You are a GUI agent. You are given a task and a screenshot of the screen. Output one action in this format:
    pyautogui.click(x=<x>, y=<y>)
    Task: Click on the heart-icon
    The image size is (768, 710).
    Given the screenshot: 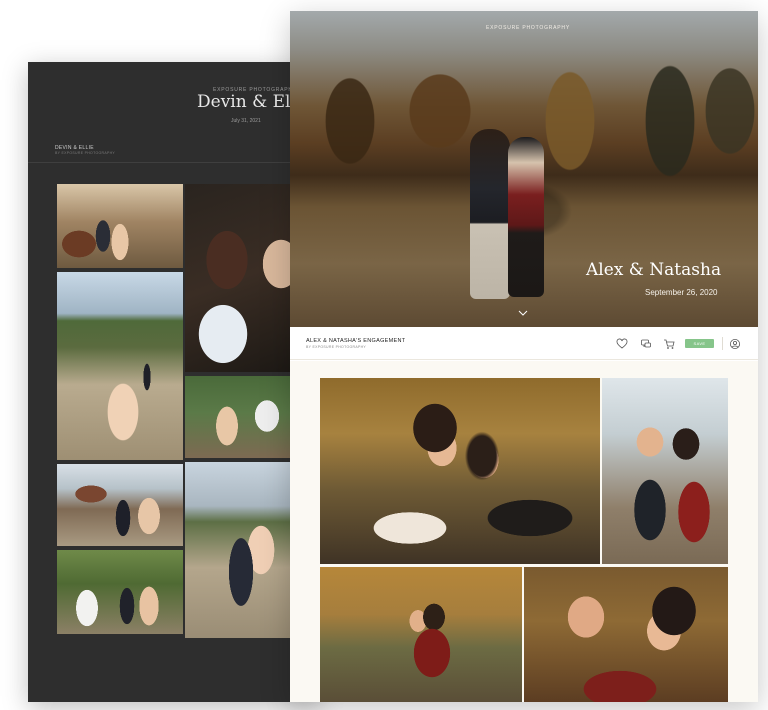 What is the action you would take?
    pyautogui.click(x=622, y=344)
    